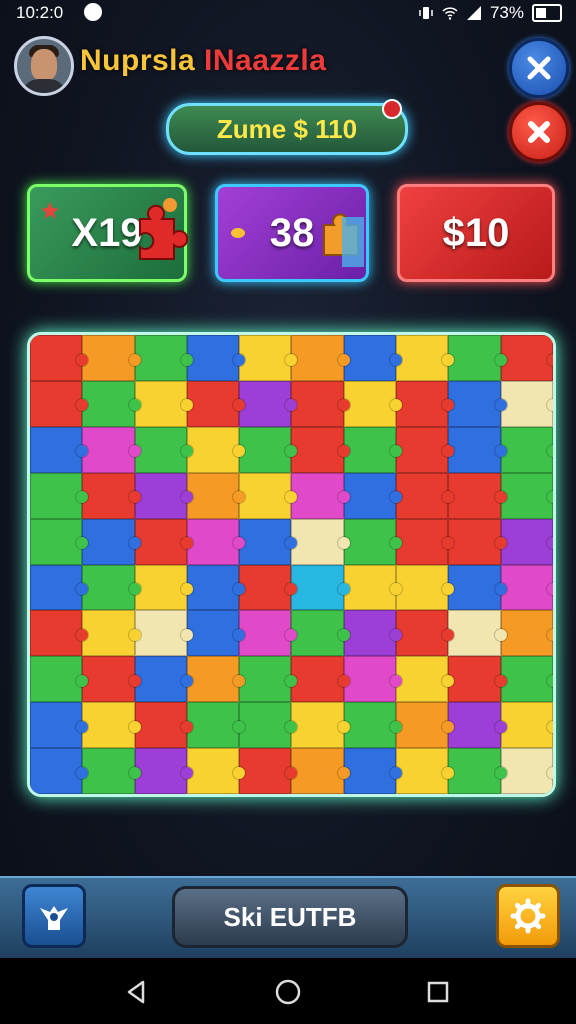  I want to click on helper-button, so click(54, 916).